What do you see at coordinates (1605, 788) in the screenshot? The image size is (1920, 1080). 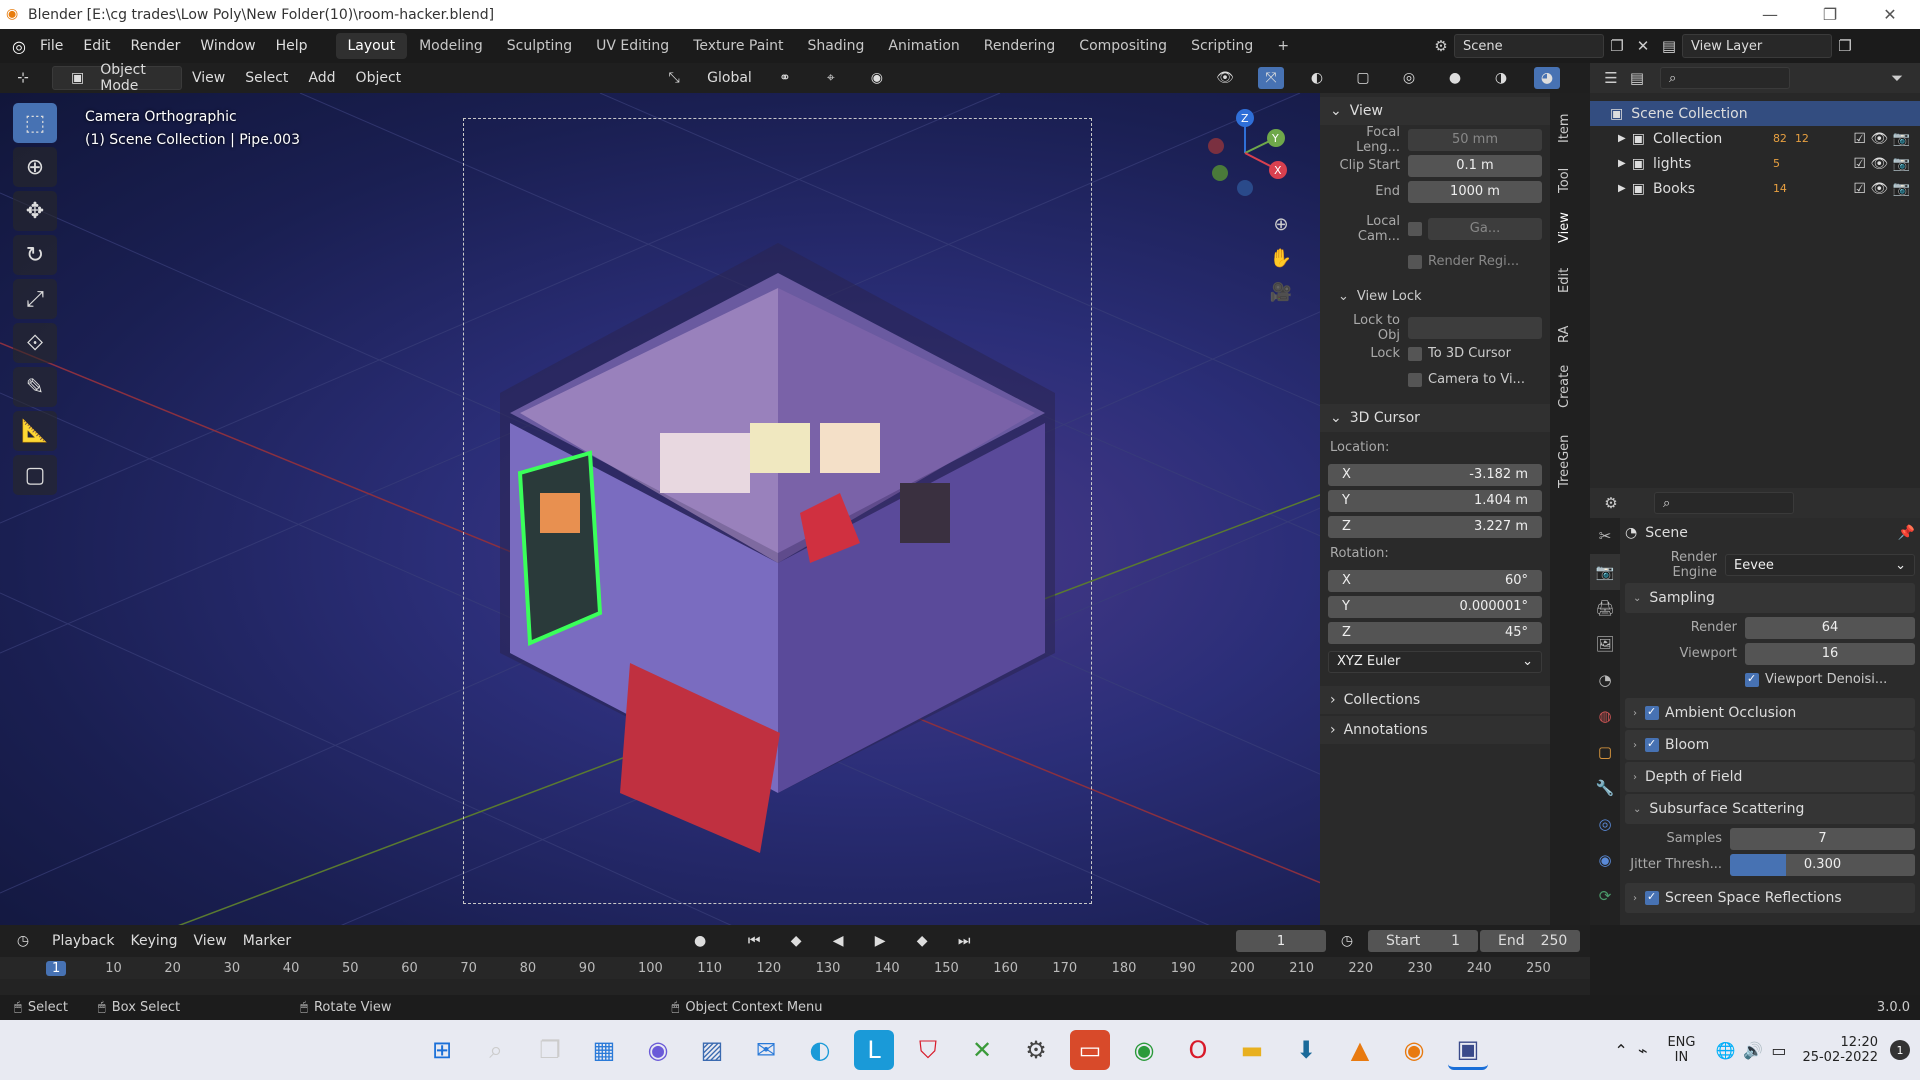 I see `modifier-tab-icon: 🔧` at bounding box center [1605, 788].